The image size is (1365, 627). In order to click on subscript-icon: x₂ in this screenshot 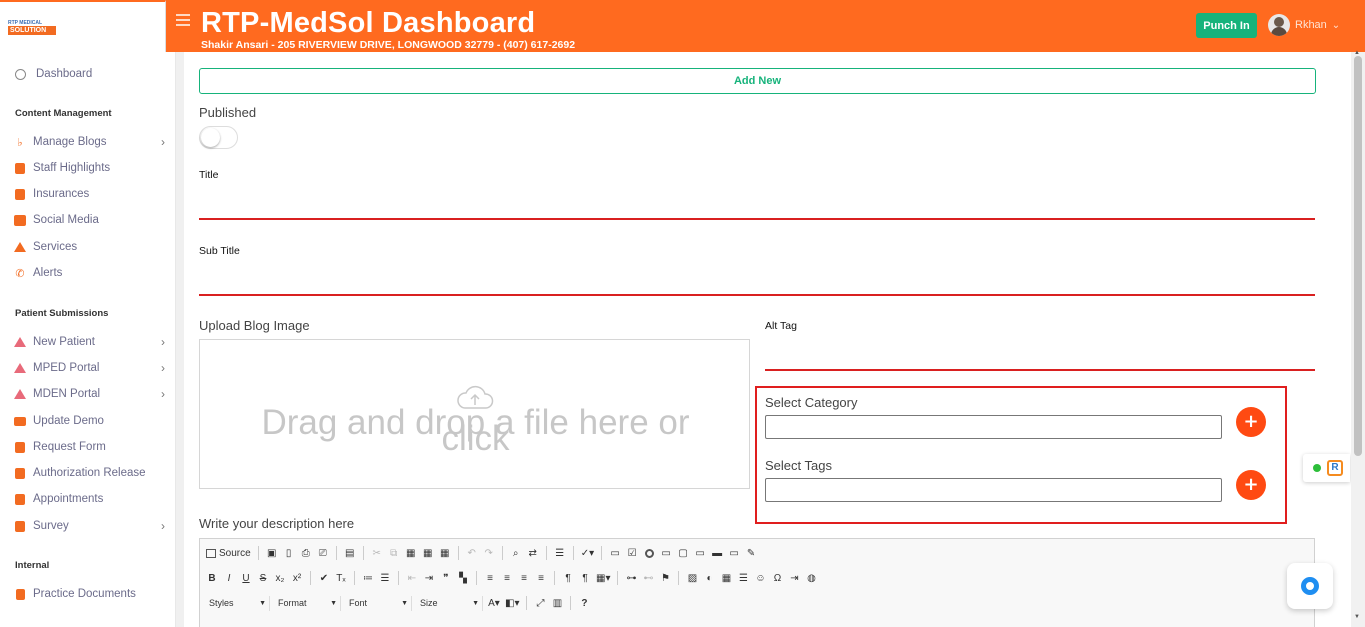, I will do `click(280, 578)`.